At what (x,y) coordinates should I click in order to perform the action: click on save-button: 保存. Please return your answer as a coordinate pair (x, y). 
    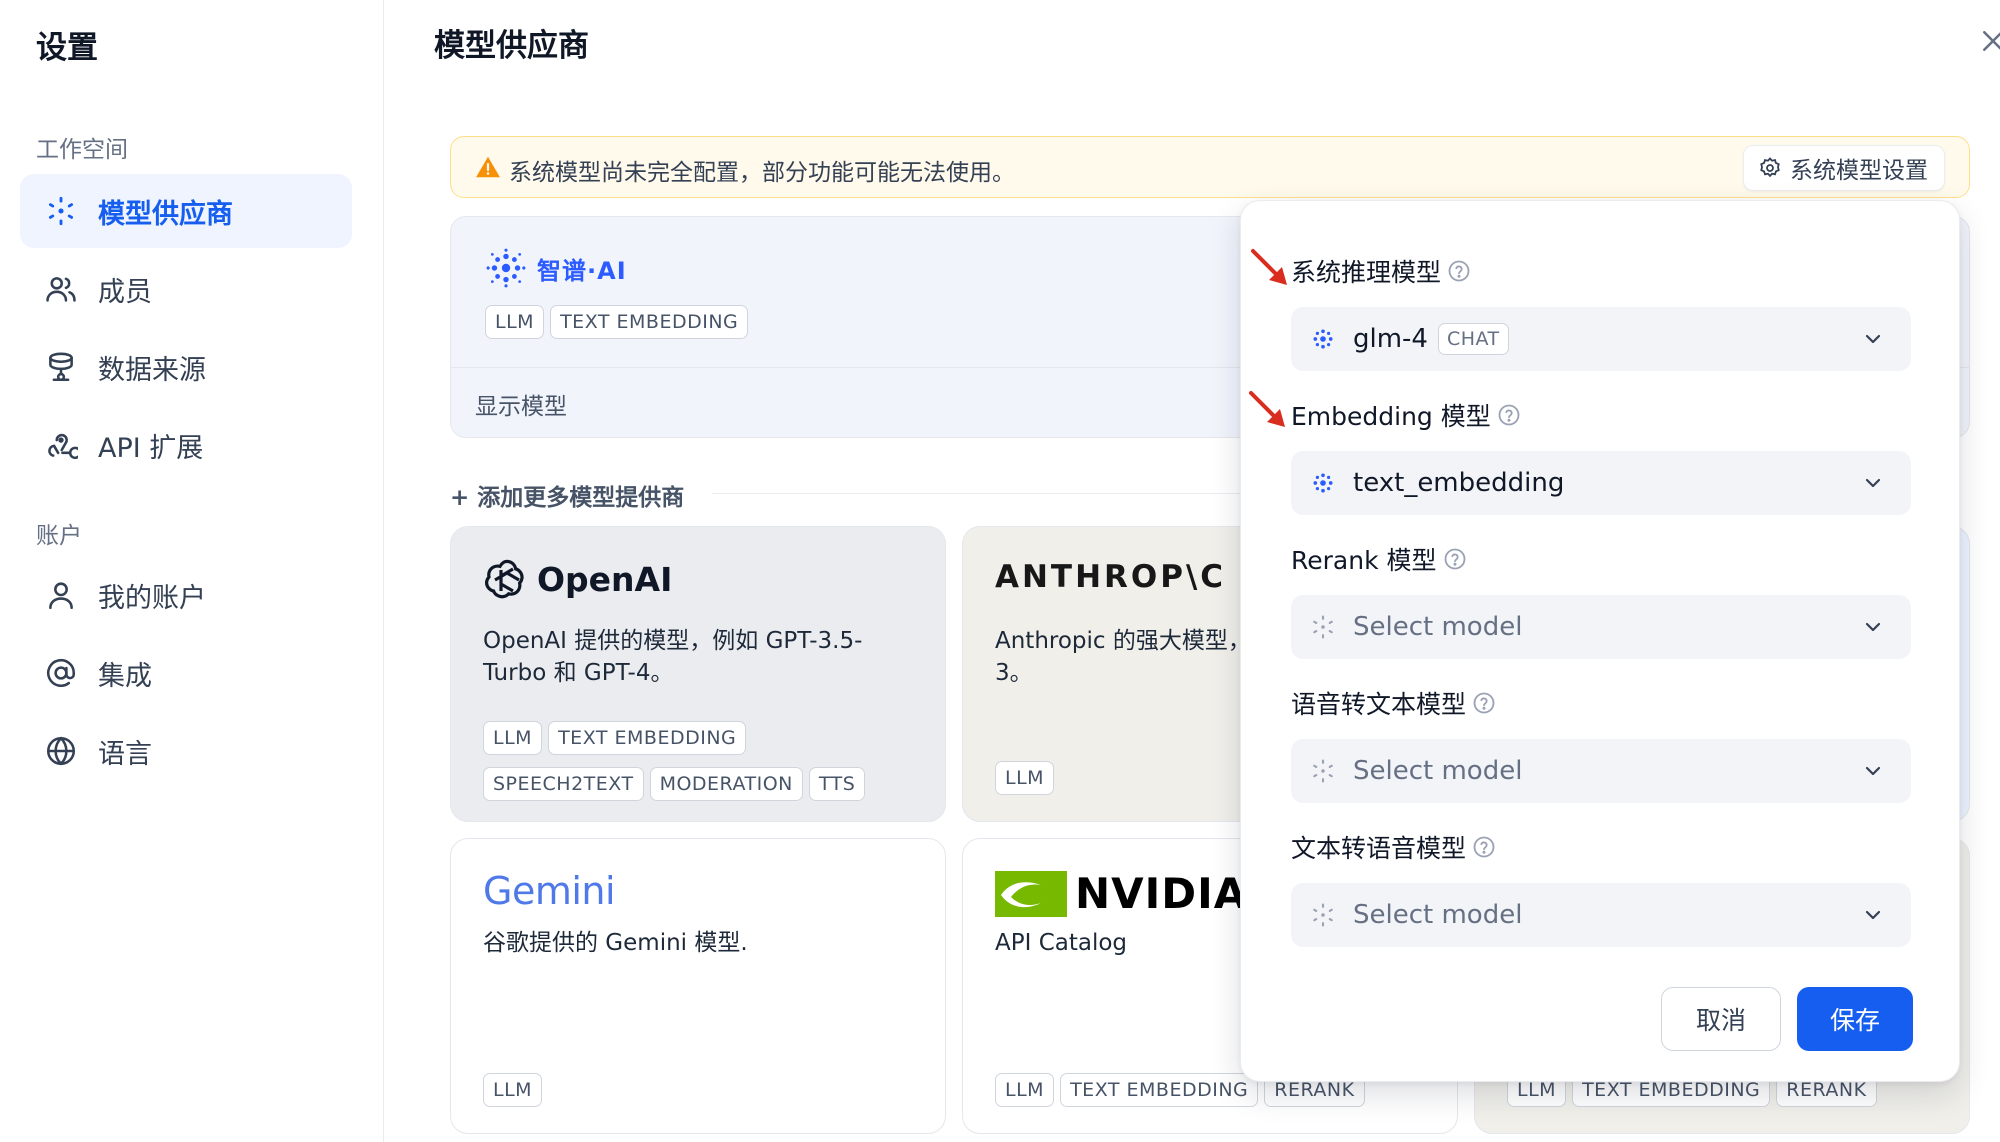
    Looking at the image, I should click on (1855, 1019).